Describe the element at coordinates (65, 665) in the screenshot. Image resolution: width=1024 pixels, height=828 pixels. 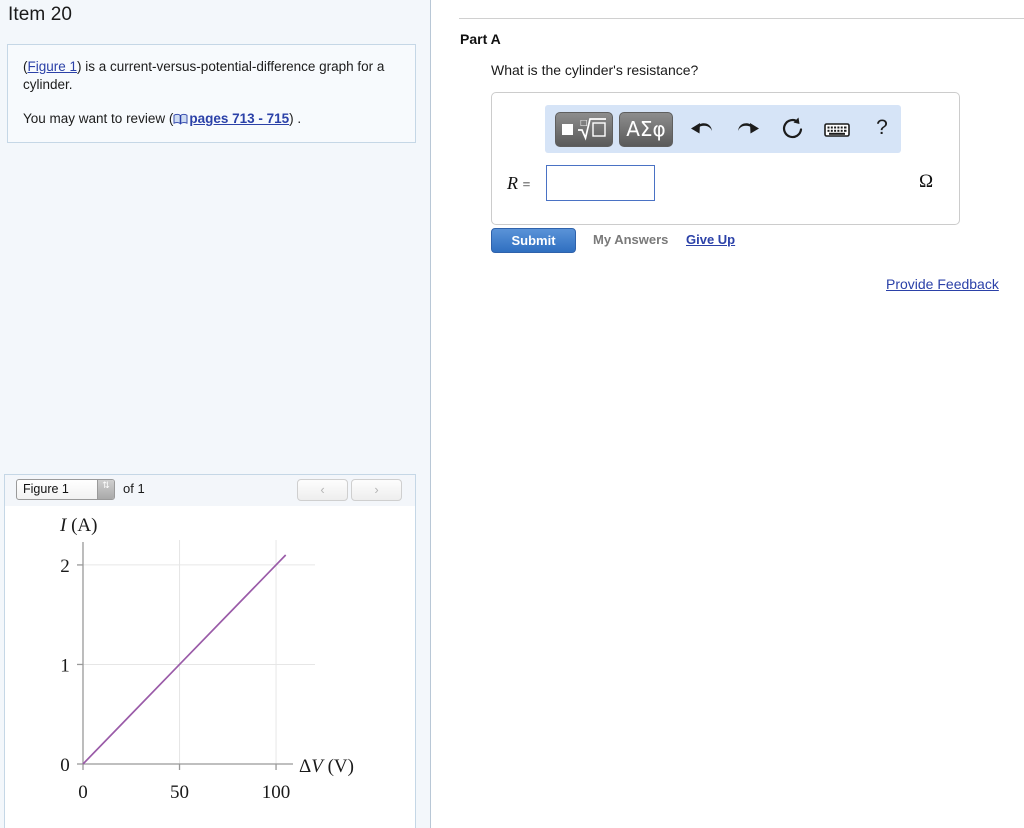
I see `svg-text: 1` at that location.